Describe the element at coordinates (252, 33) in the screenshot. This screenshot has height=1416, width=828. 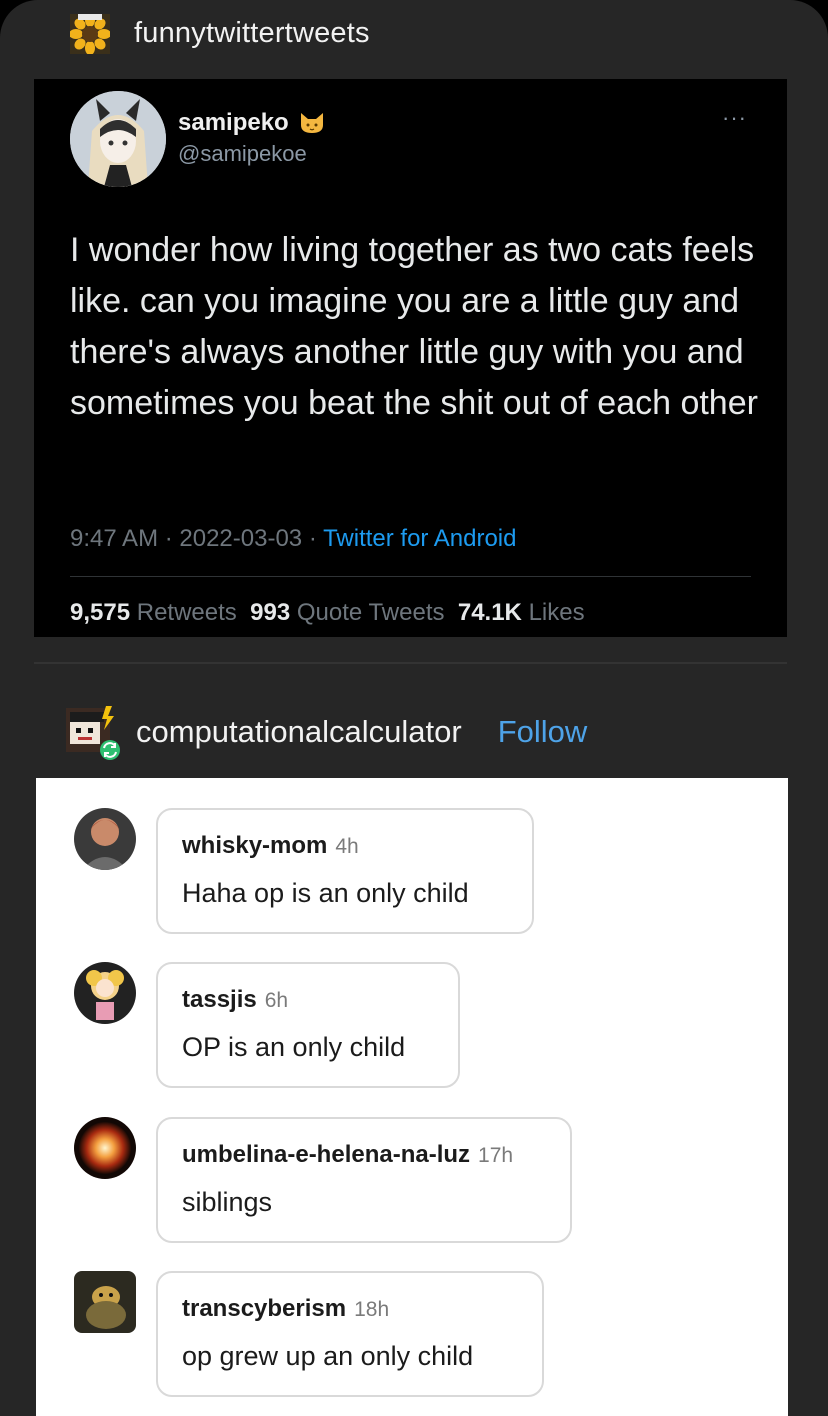
I see `blog-name: funnytwittertweets` at that location.